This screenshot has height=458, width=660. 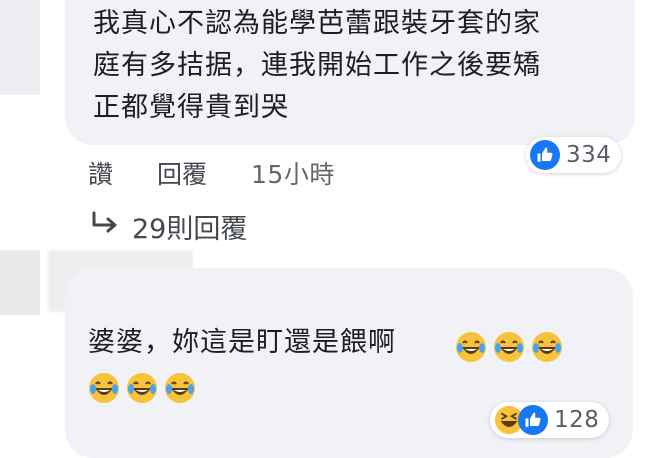 I want to click on replies-count-label: 29則回覆, so click(x=190, y=229).